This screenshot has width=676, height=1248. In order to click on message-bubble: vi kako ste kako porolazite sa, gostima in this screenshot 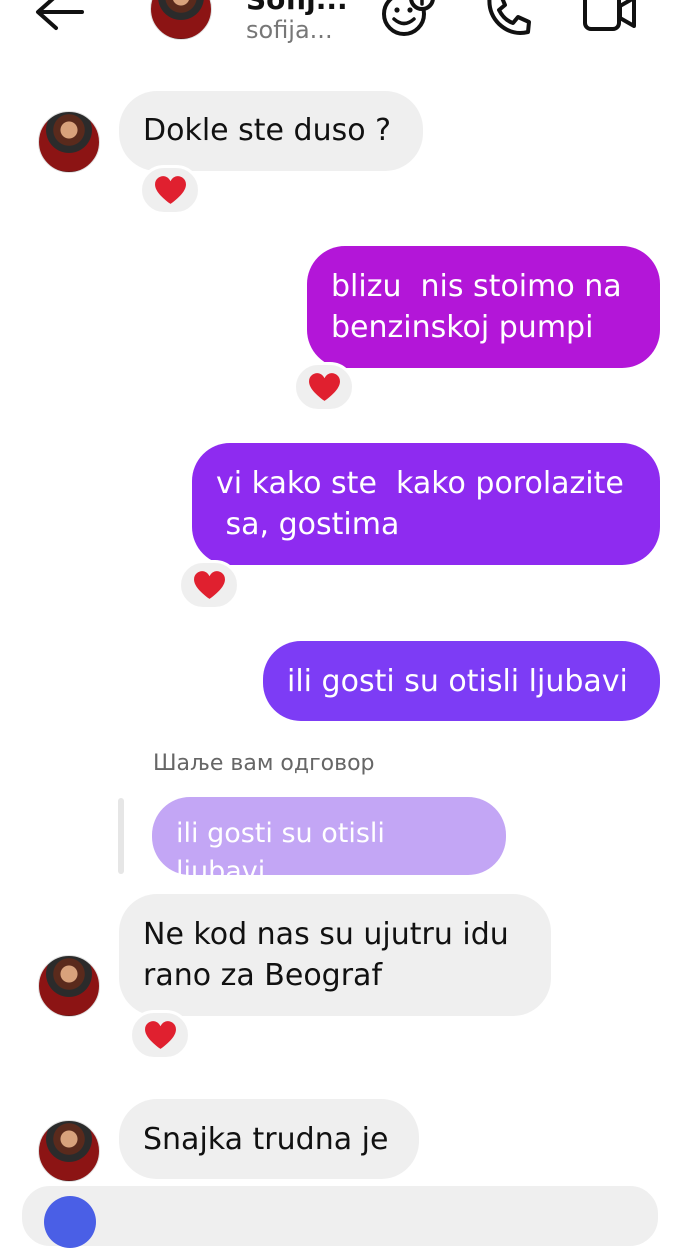, I will do `click(426, 504)`.